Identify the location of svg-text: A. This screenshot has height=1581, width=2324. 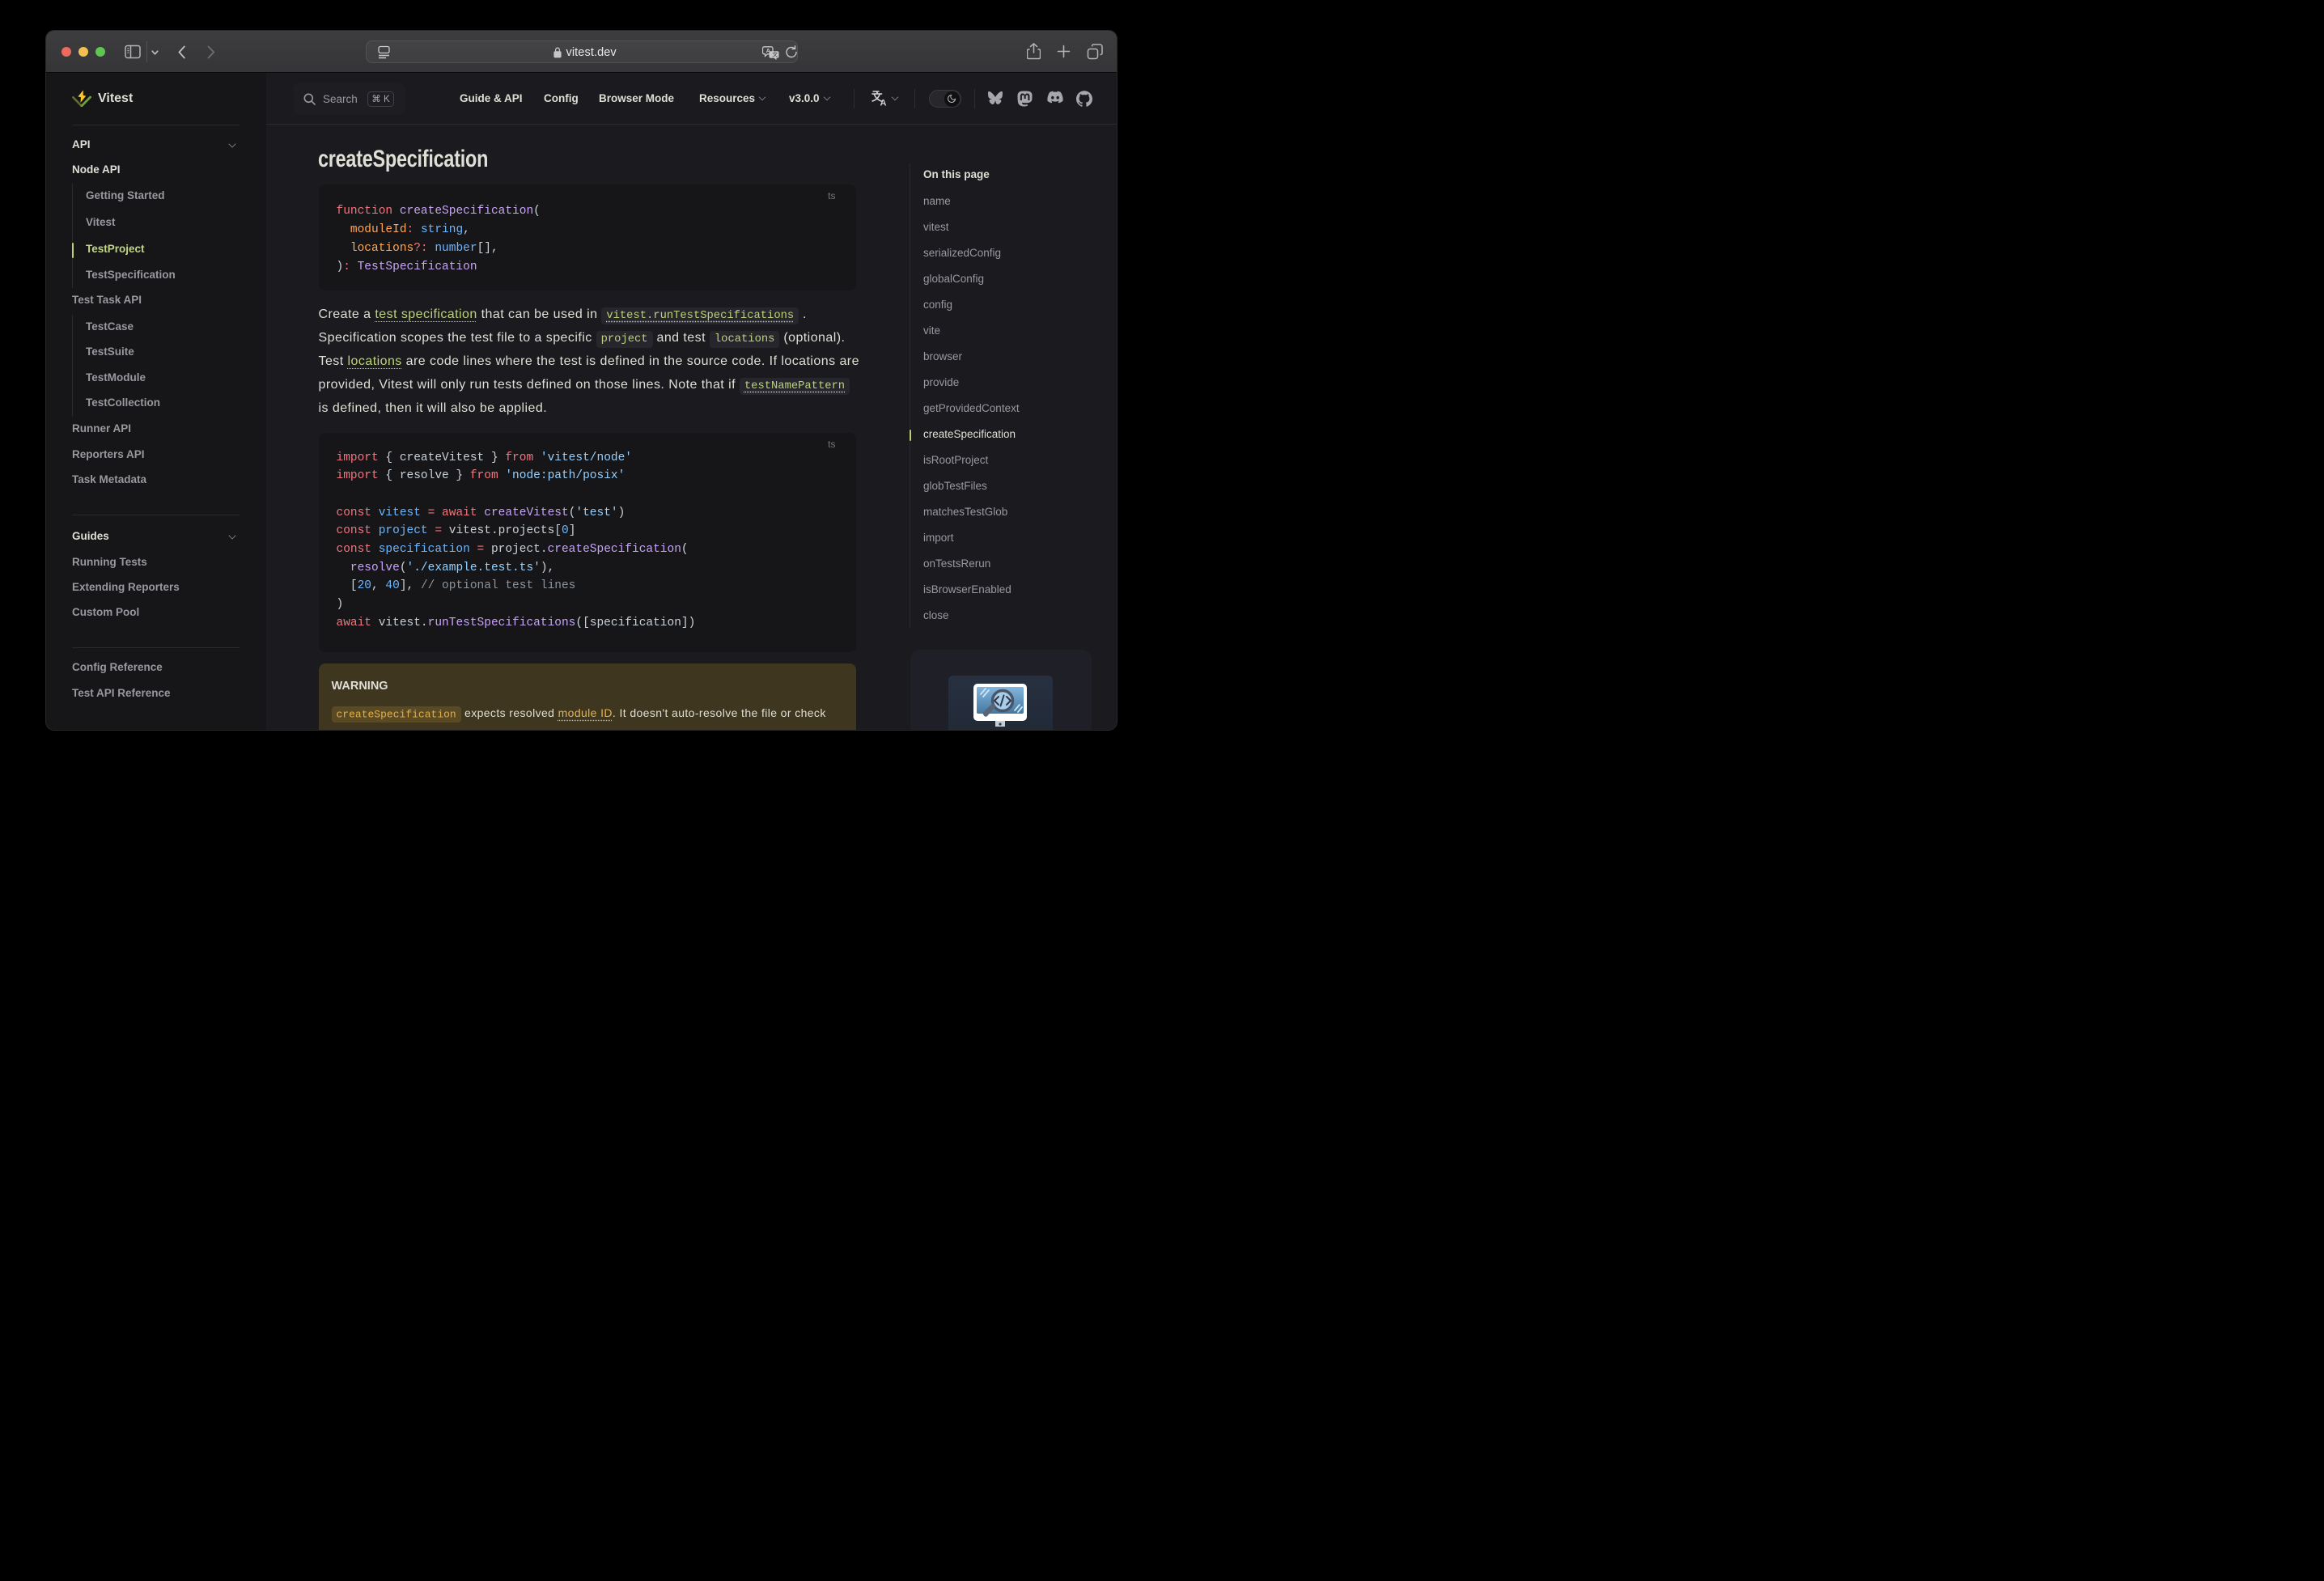
(883, 103).